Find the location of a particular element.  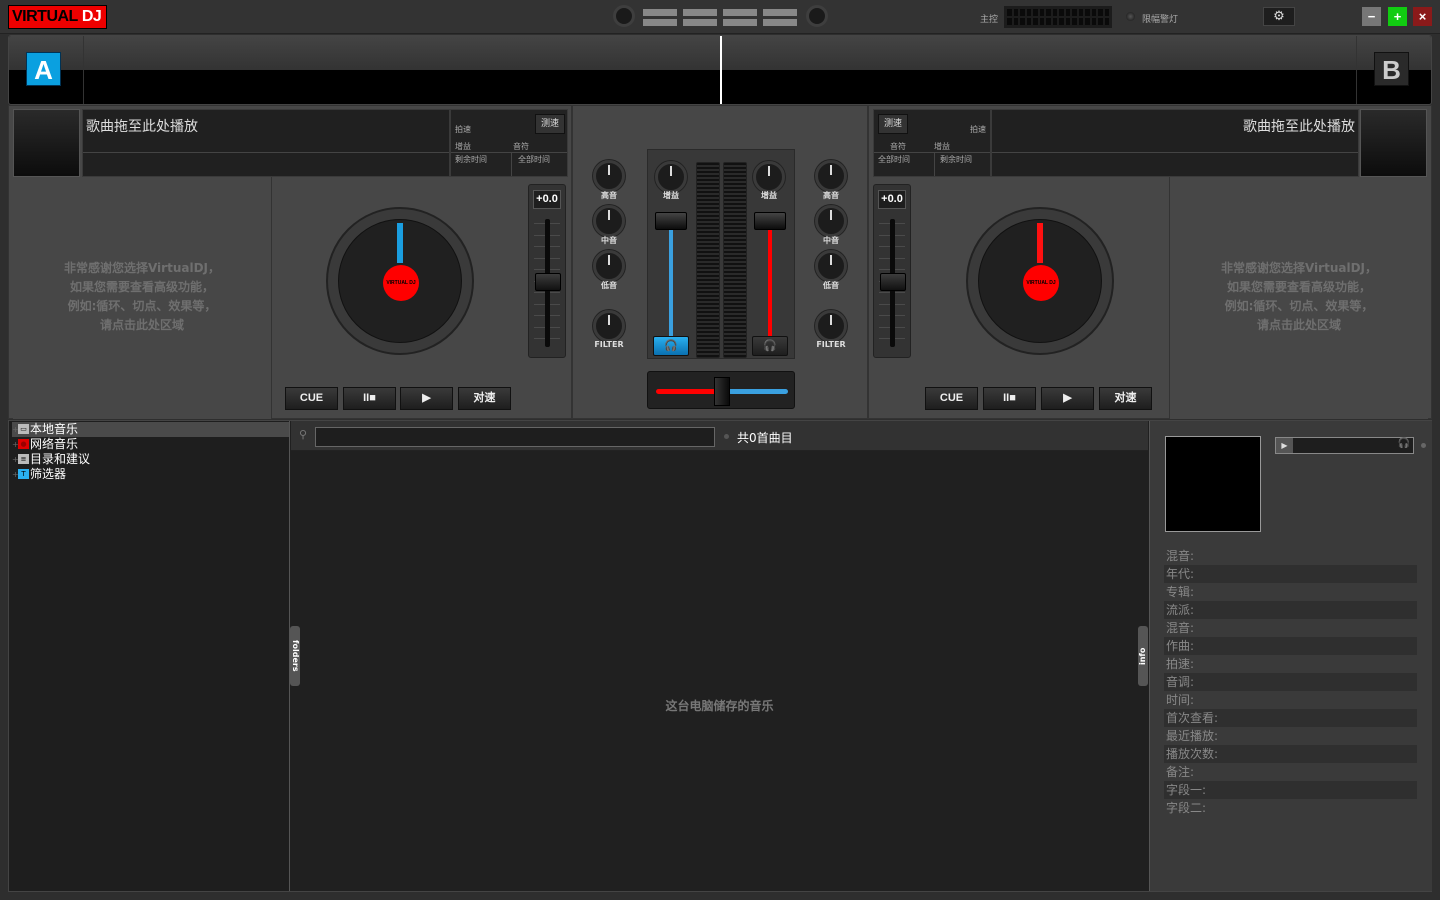

deck-a-headphone-button: 🎧 is located at coordinates (671, 346).